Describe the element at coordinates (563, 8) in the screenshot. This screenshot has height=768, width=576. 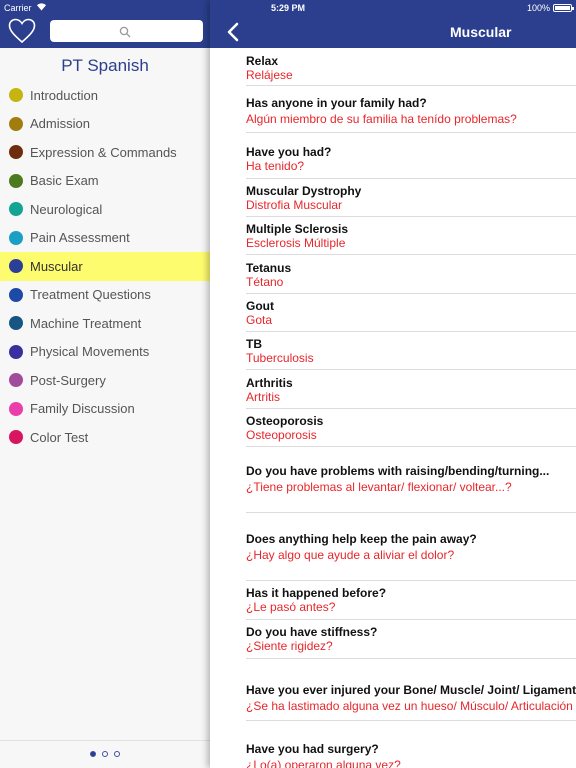
I see `battery-icon` at that location.